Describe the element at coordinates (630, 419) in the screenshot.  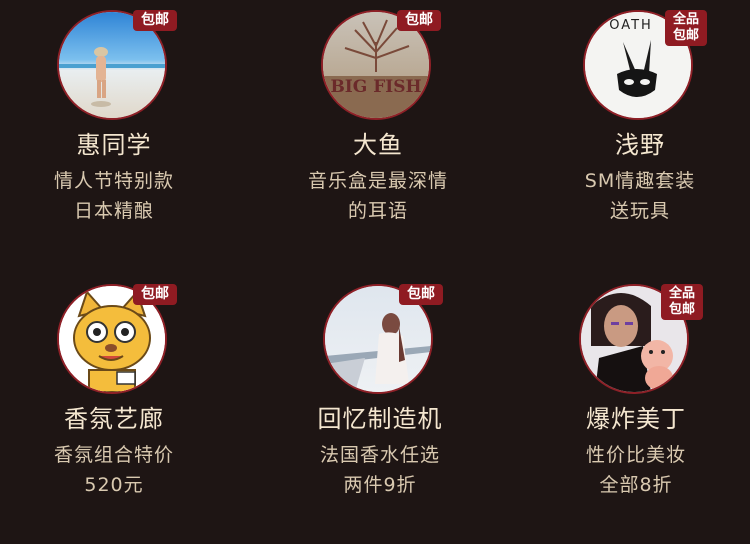
I see `shop-name: 爆炸美丁` at that location.